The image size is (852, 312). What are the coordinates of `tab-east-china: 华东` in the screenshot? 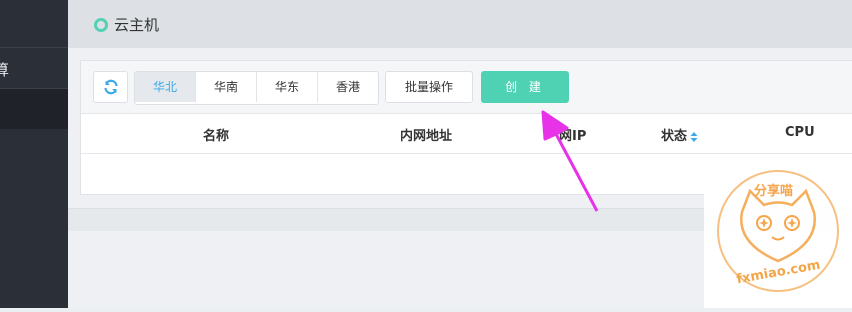 It's located at (287, 87).